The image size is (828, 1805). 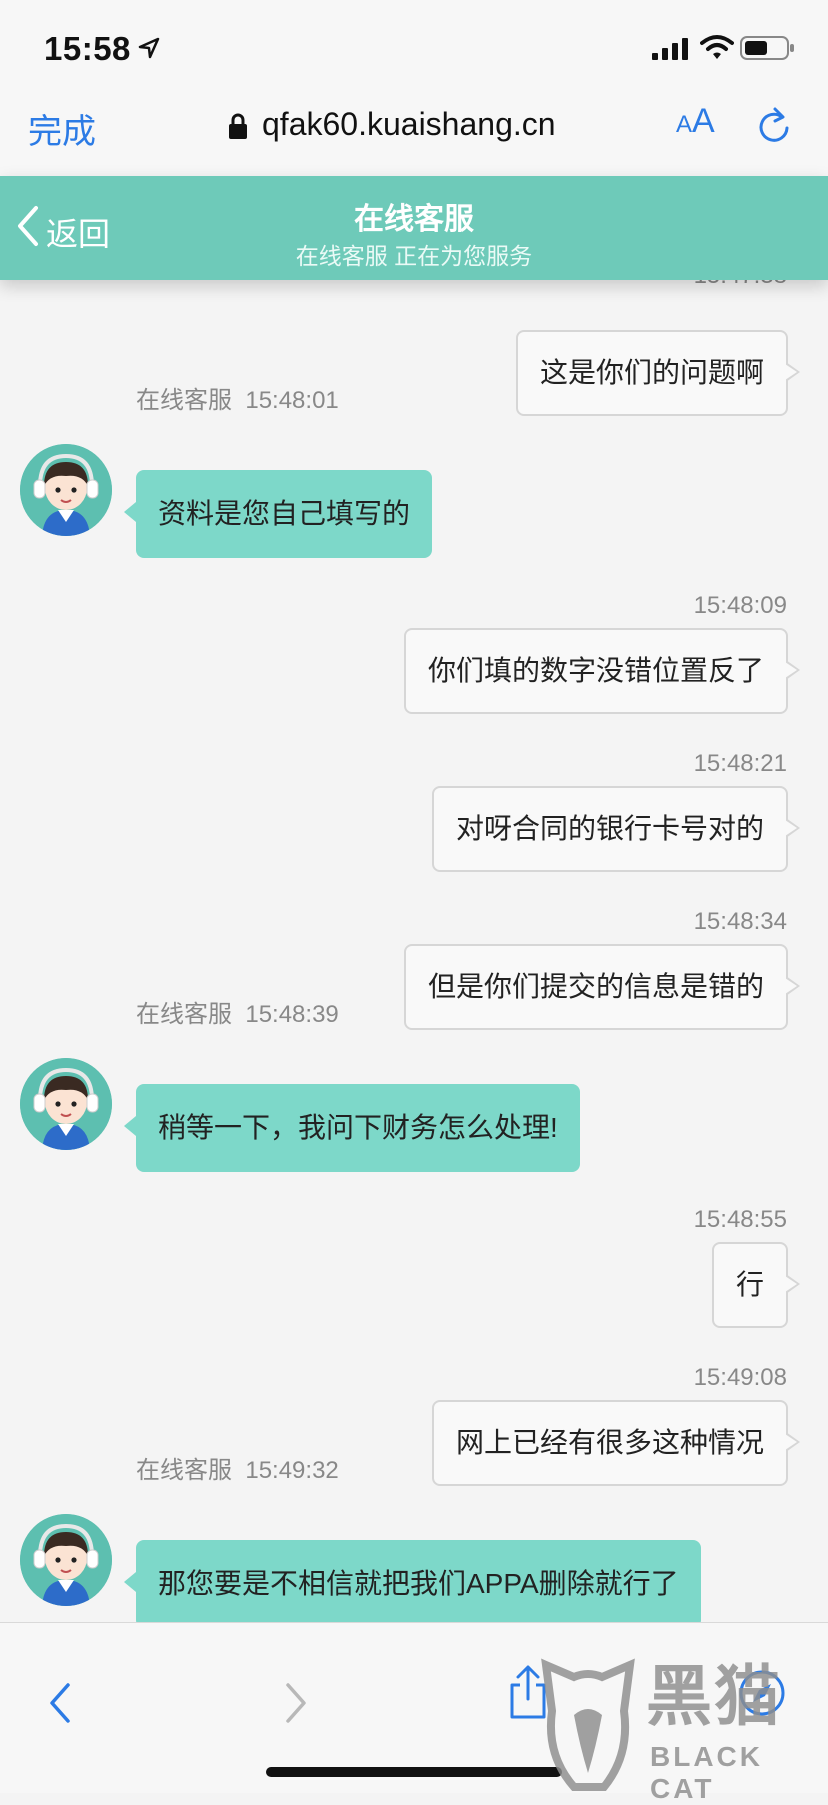 I want to click on browser-url-bar: 完成 qfak60.kuaishang.cn AA, so click(x=414, y=132).